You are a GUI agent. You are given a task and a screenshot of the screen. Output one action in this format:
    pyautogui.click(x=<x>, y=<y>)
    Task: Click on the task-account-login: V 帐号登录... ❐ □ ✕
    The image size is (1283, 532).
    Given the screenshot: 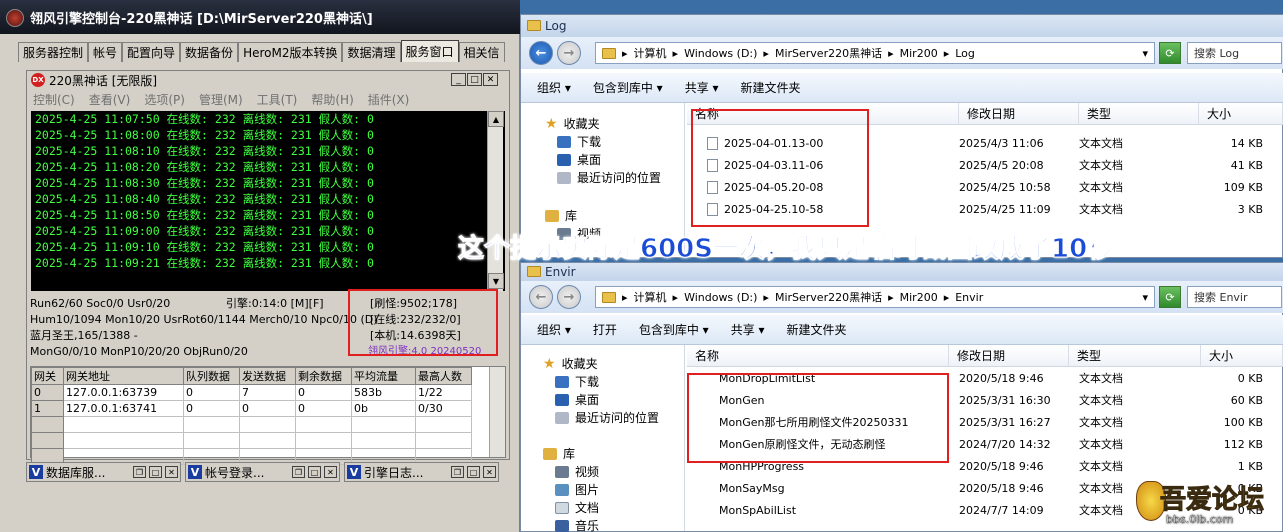 What is the action you would take?
    pyautogui.click(x=262, y=472)
    